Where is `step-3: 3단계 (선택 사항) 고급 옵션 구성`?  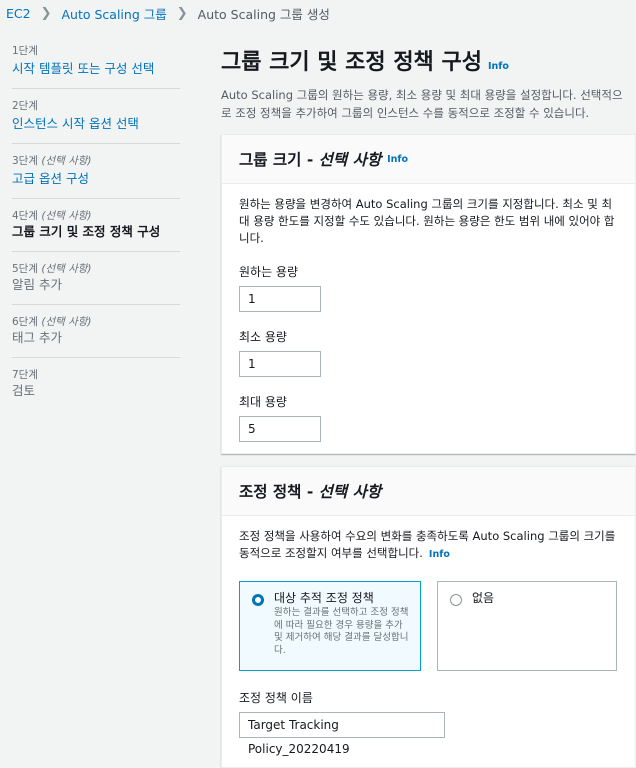 step-3: 3단계 (선택 사항) 고급 옵션 구성 is located at coordinates (96, 176).